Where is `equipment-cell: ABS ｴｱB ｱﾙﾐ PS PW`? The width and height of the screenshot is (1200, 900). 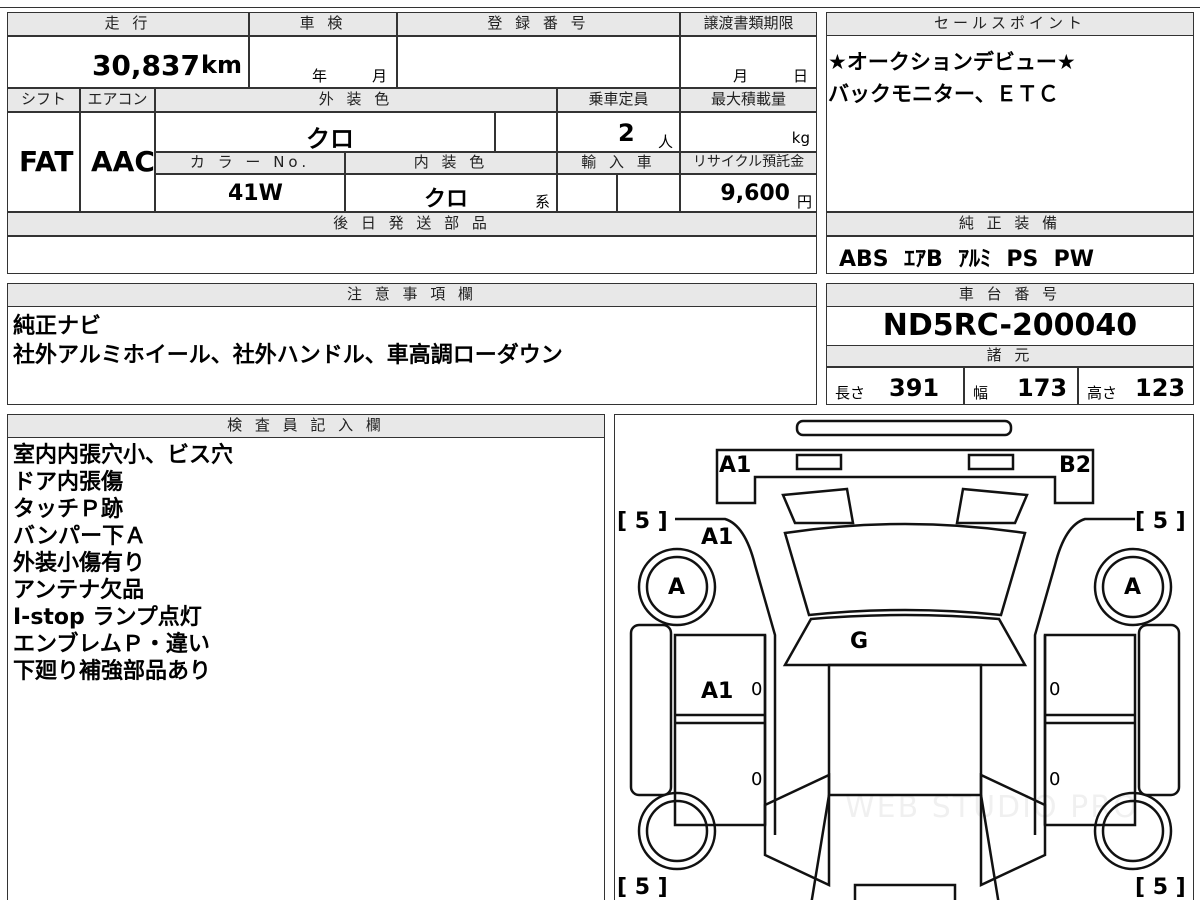
equipment-cell: ABS ｴｱB ｱﾙﾐ PS PW is located at coordinates (1010, 255).